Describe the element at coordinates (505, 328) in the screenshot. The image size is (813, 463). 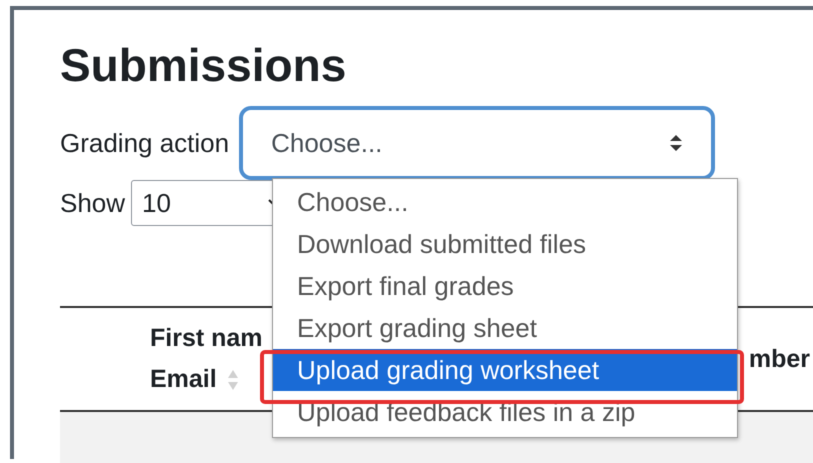
I see `dropdown-option: Export grading sheet` at that location.